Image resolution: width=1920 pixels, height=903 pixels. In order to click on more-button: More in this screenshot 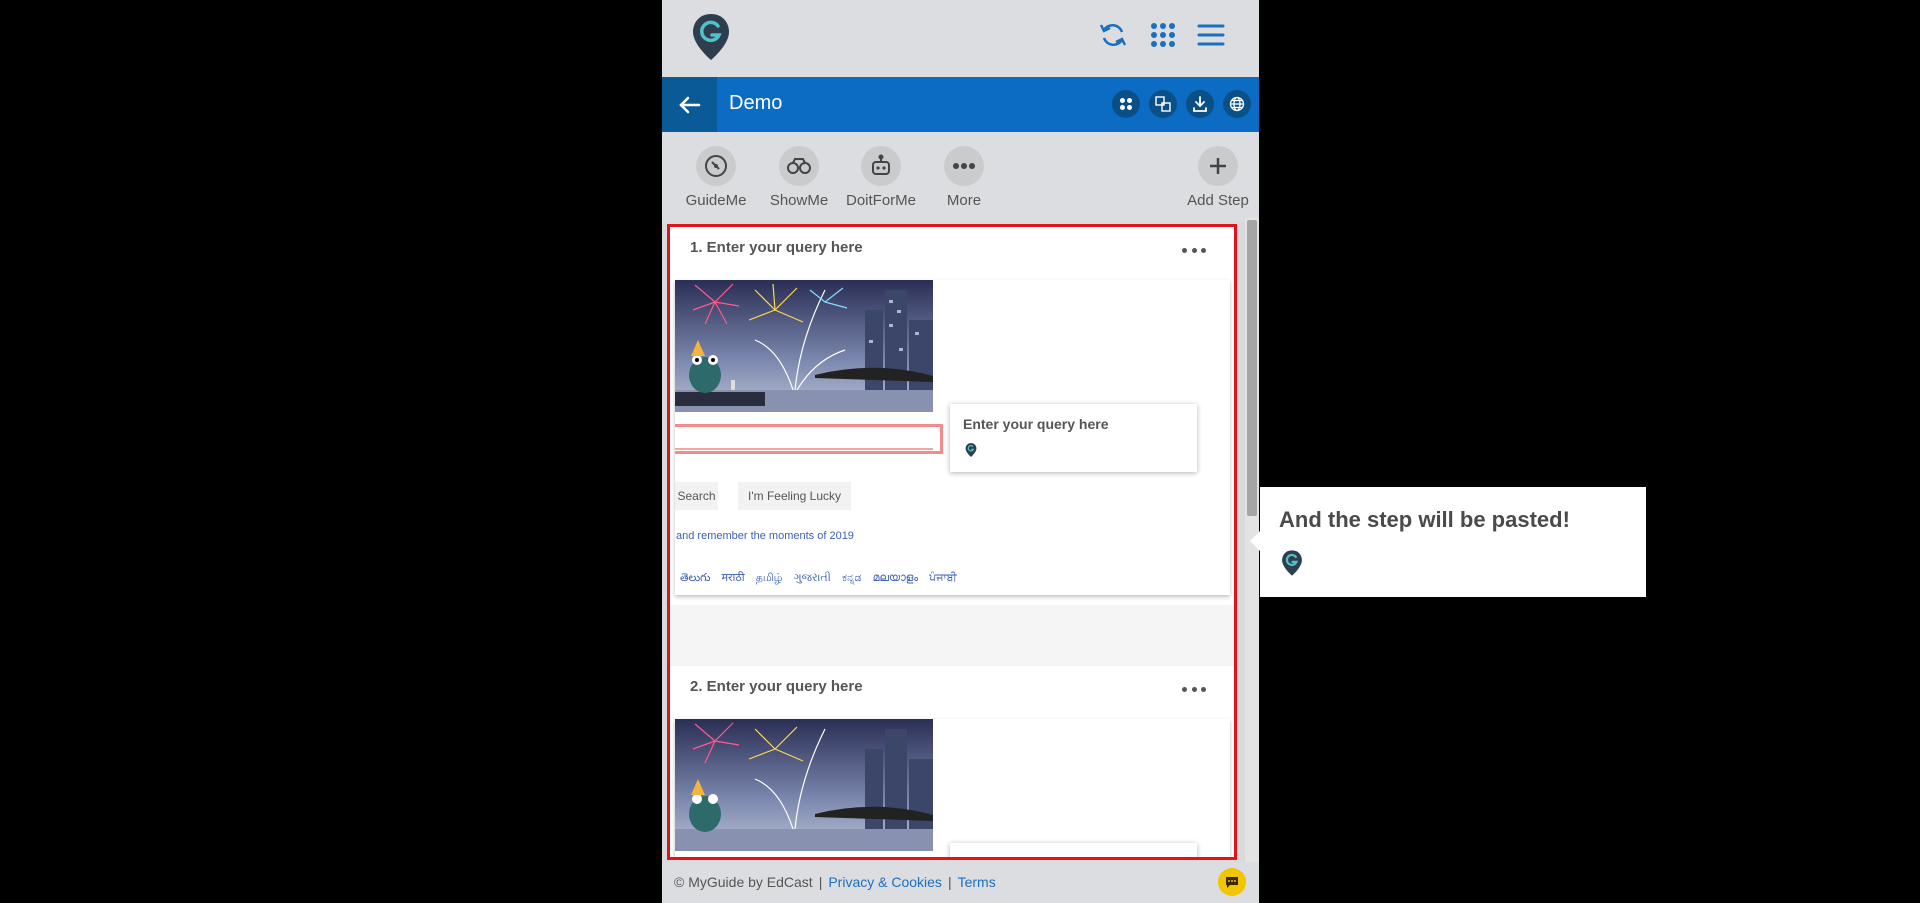, I will do `click(964, 177)`.